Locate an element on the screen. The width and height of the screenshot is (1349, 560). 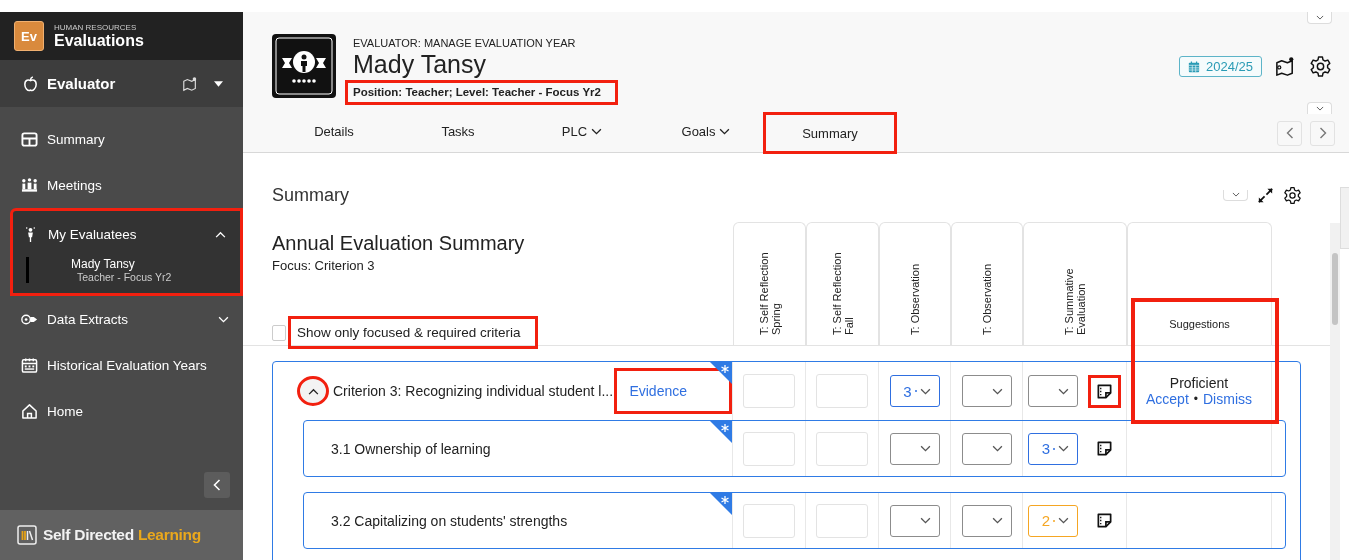
badge-icon is located at coordinates (304, 66).